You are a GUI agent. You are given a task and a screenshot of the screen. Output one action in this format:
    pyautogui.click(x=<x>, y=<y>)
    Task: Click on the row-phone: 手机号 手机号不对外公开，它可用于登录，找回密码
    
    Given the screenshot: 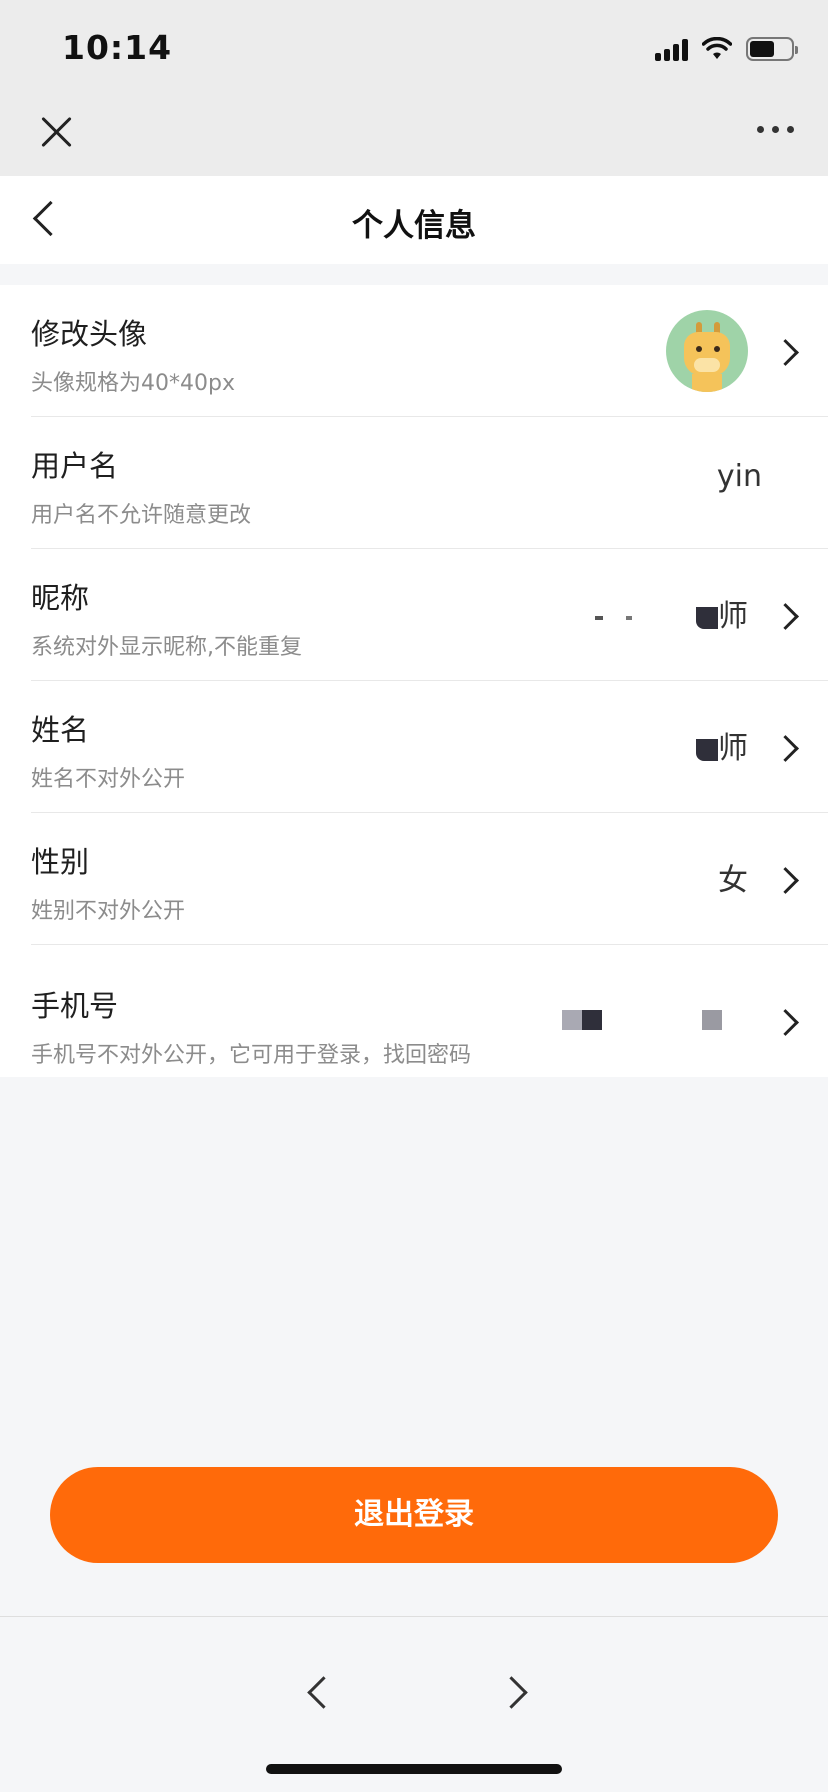 What is the action you would take?
    pyautogui.click(x=414, y=1011)
    